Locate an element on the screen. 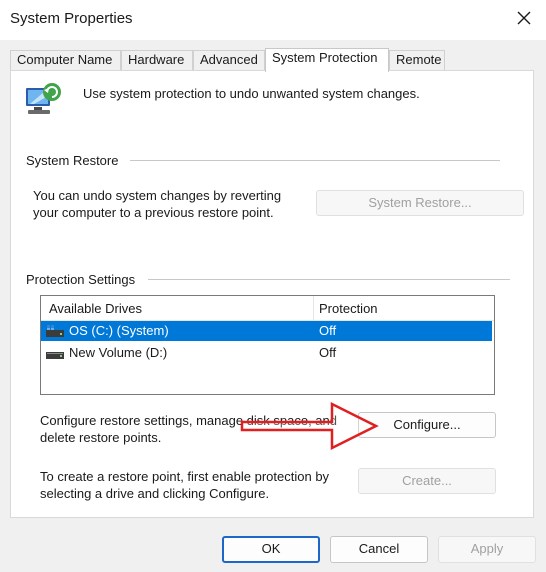 This screenshot has height=572, width=546. tab-system-protection: System Protection is located at coordinates (327, 60).